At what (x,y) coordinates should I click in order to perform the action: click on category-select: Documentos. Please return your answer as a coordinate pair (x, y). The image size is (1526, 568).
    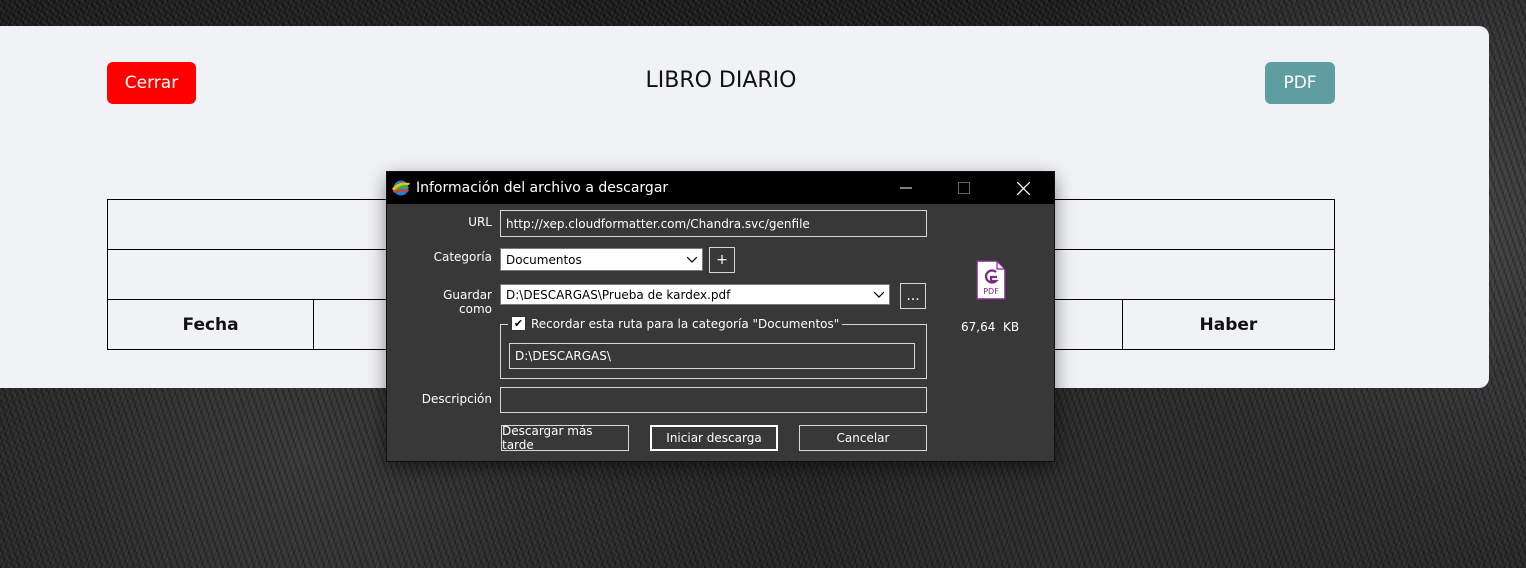
    Looking at the image, I should click on (601, 259).